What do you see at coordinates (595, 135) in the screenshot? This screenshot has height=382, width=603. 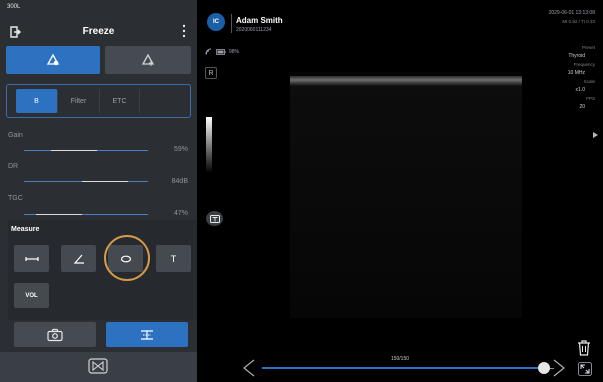 I see `panel-expand-arrow-icon` at bounding box center [595, 135].